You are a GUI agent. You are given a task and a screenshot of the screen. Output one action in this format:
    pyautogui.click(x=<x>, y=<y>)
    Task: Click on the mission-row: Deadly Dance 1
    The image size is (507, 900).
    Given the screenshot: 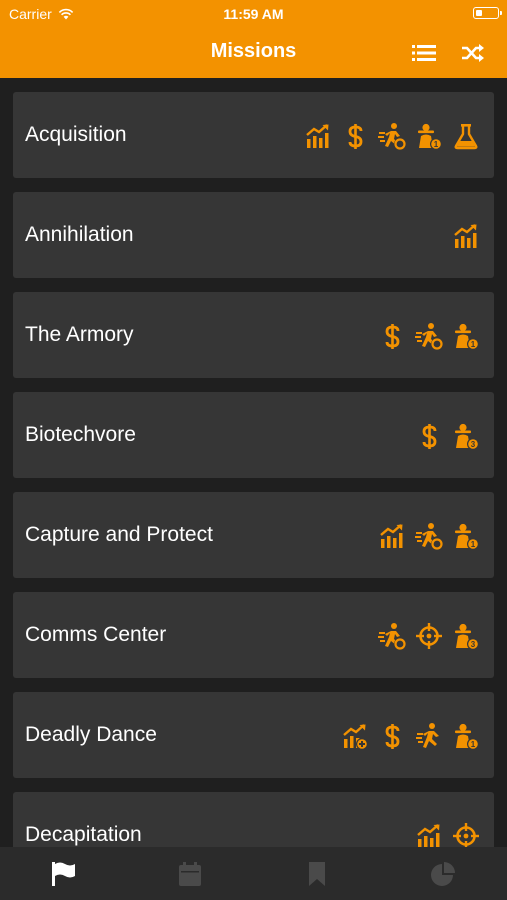 What is the action you would take?
    pyautogui.click(x=253, y=735)
    